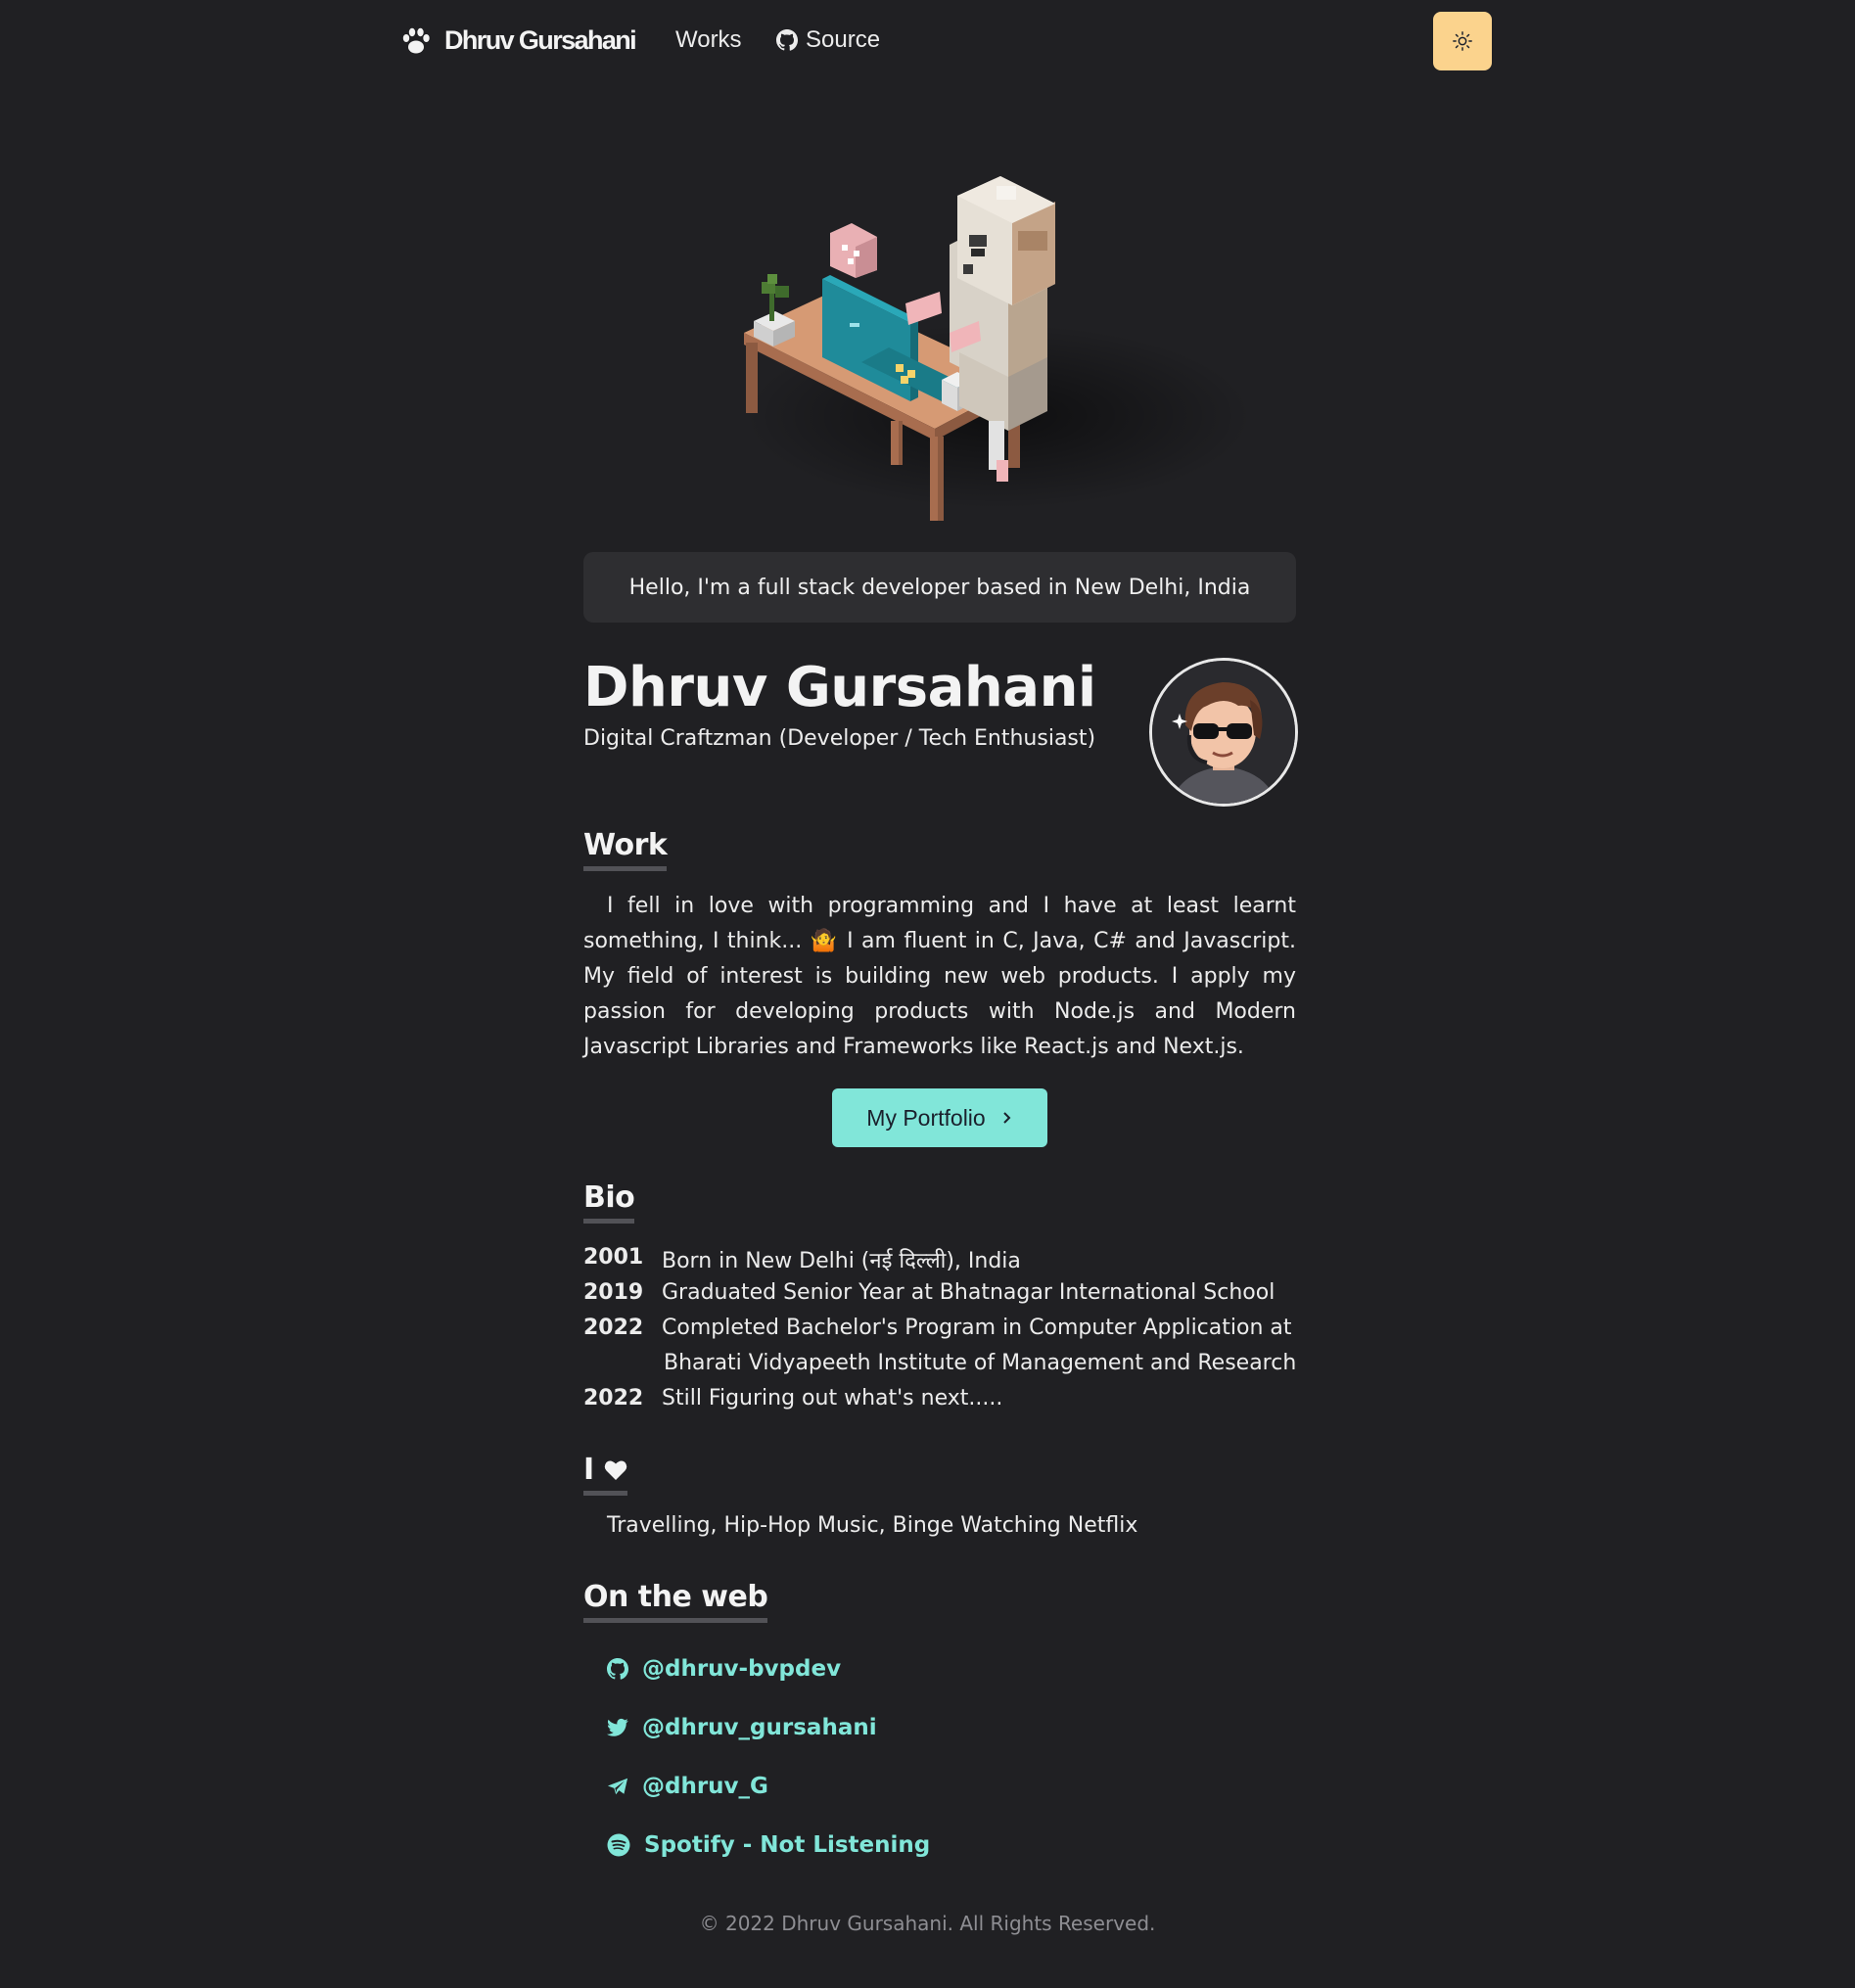 The height and width of the screenshot is (1988, 1855). What do you see at coordinates (617, 1786) in the screenshot?
I see `telegram-icon` at bounding box center [617, 1786].